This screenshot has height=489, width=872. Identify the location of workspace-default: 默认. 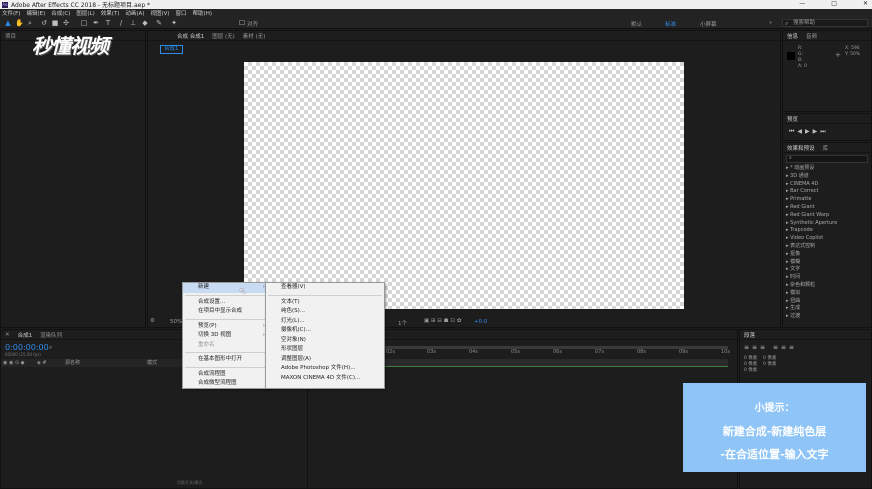
(636, 24).